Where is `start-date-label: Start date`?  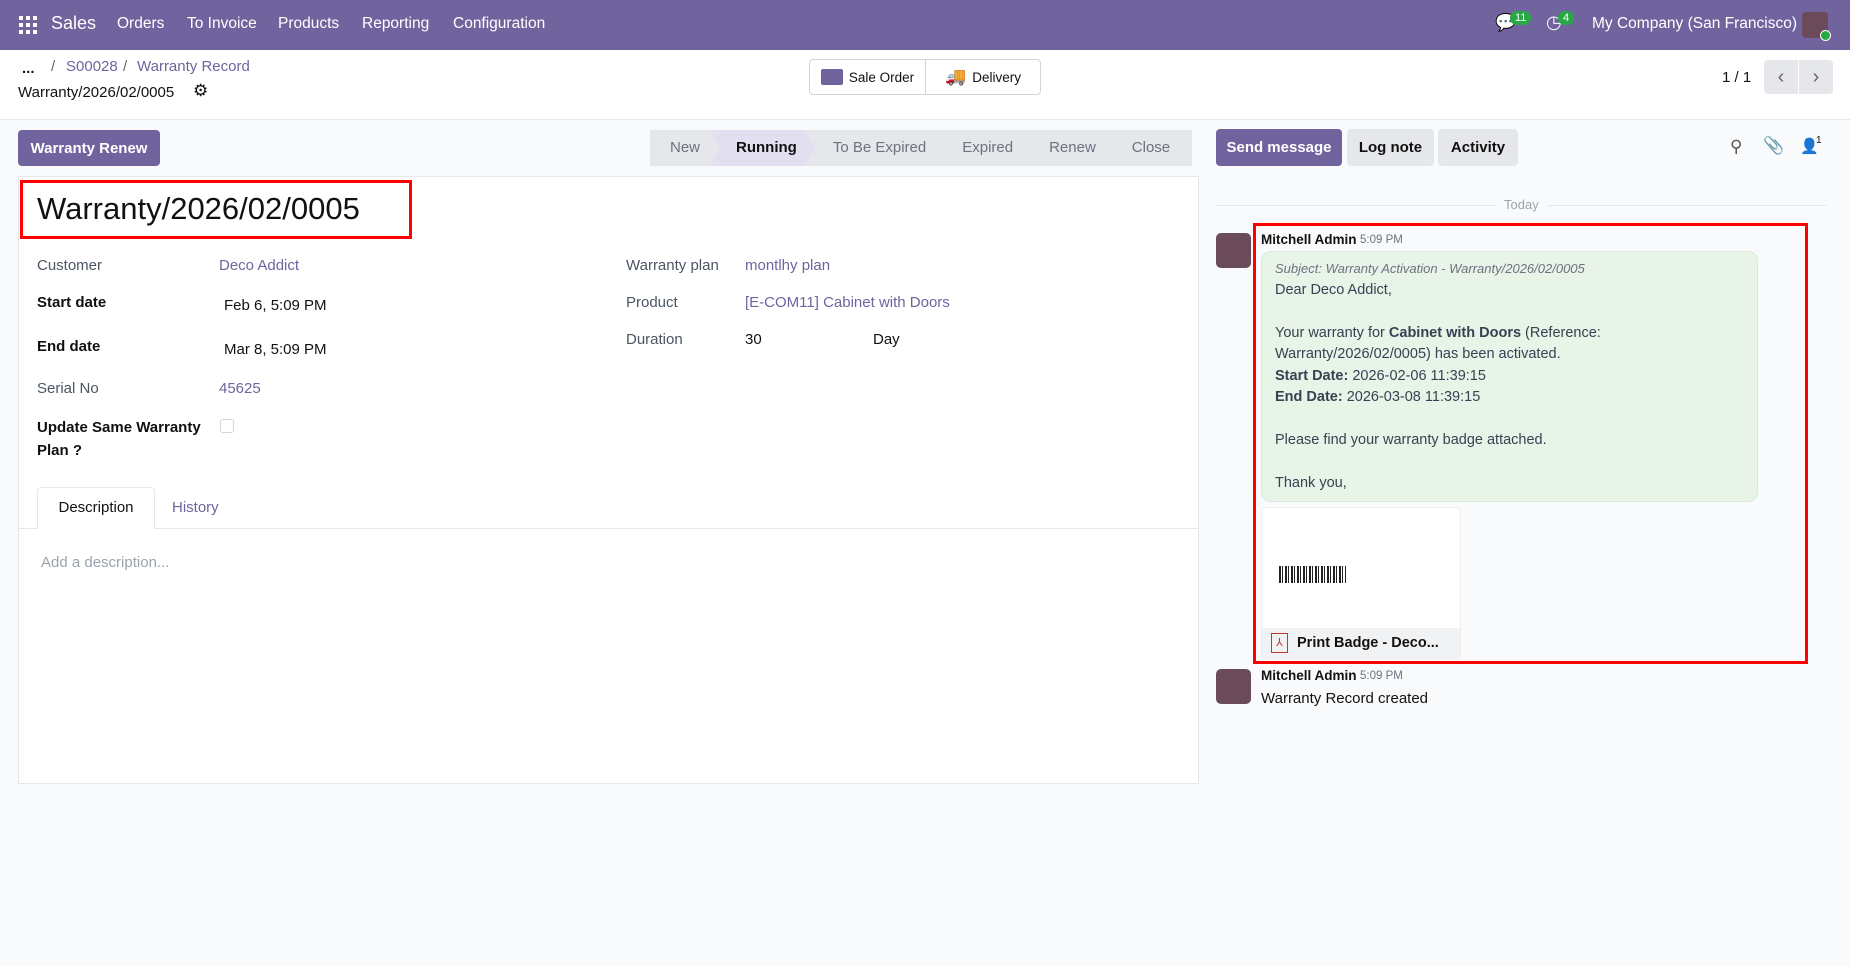 start-date-label: Start date is located at coordinates (72, 302).